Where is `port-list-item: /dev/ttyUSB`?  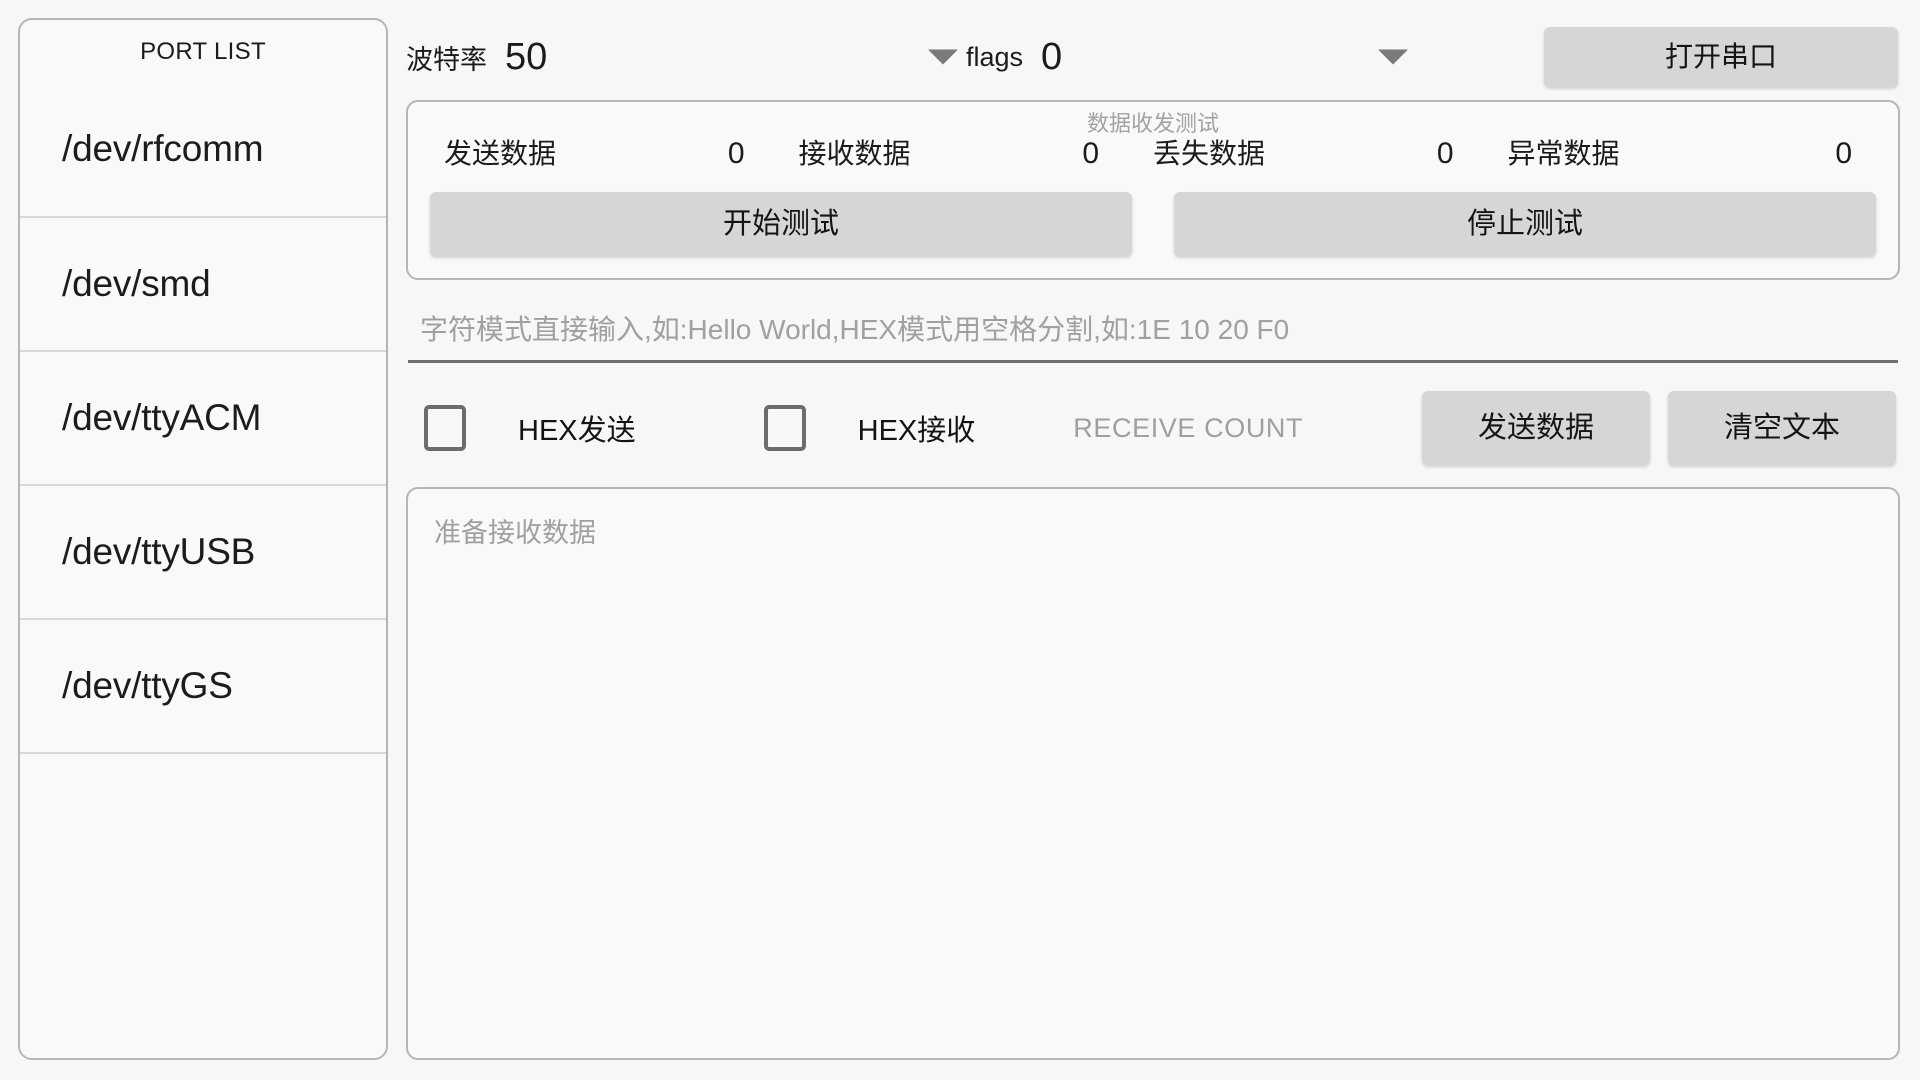 port-list-item: /dev/ttyUSB is located at coordinates (203, 551).